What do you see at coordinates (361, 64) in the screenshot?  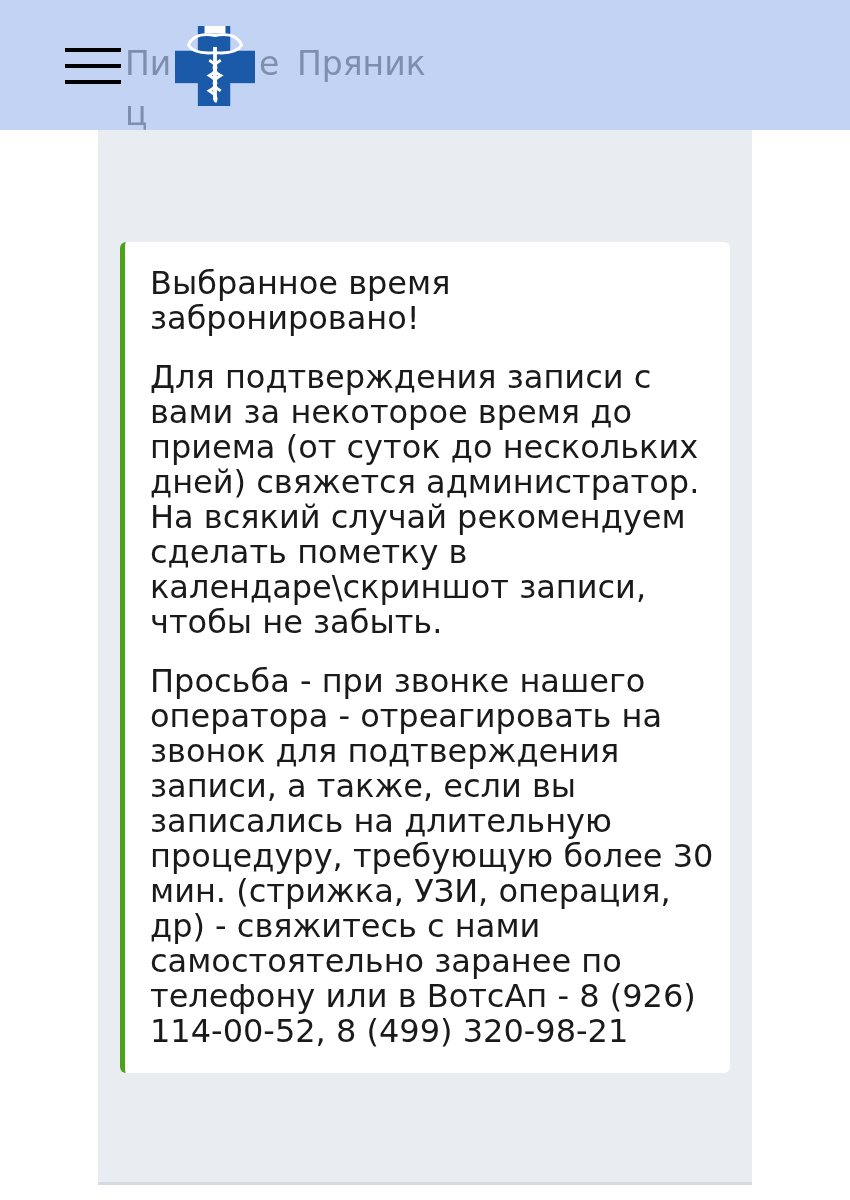 I see `nav-link: Пряник` at bounding box center [361, 64].